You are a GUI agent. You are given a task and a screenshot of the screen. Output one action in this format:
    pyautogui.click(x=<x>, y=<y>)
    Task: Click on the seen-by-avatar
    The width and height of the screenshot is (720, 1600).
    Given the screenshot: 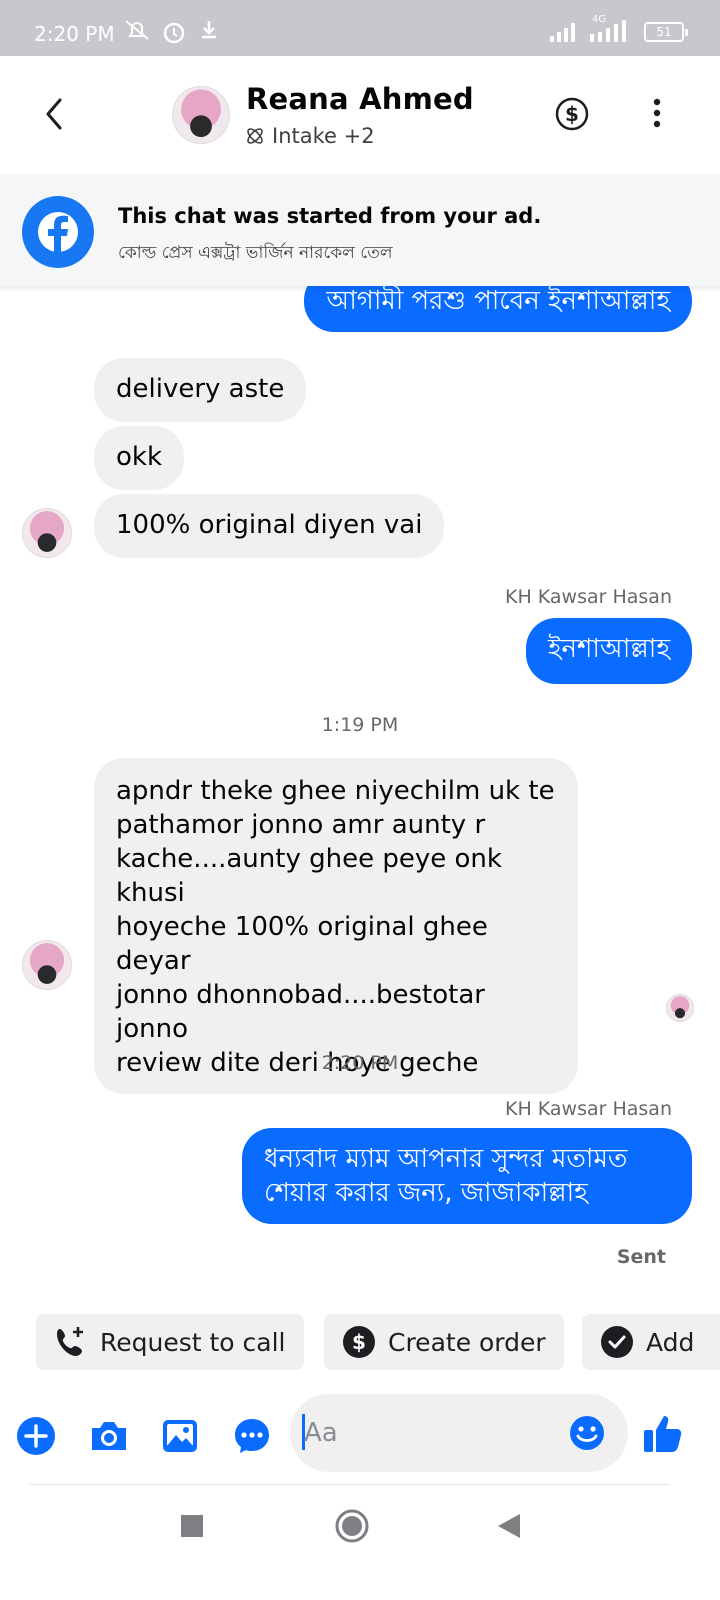 What is the action you would take?
    pyautogui.click(x=680, y=1008)
    